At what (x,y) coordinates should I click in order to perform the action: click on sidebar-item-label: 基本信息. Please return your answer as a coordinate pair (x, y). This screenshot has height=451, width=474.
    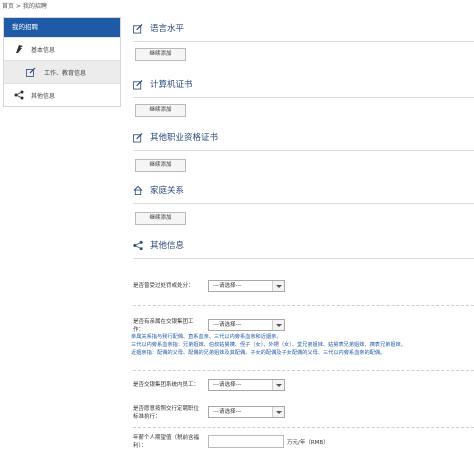
    Looking at the image, I should click on (43, 50).